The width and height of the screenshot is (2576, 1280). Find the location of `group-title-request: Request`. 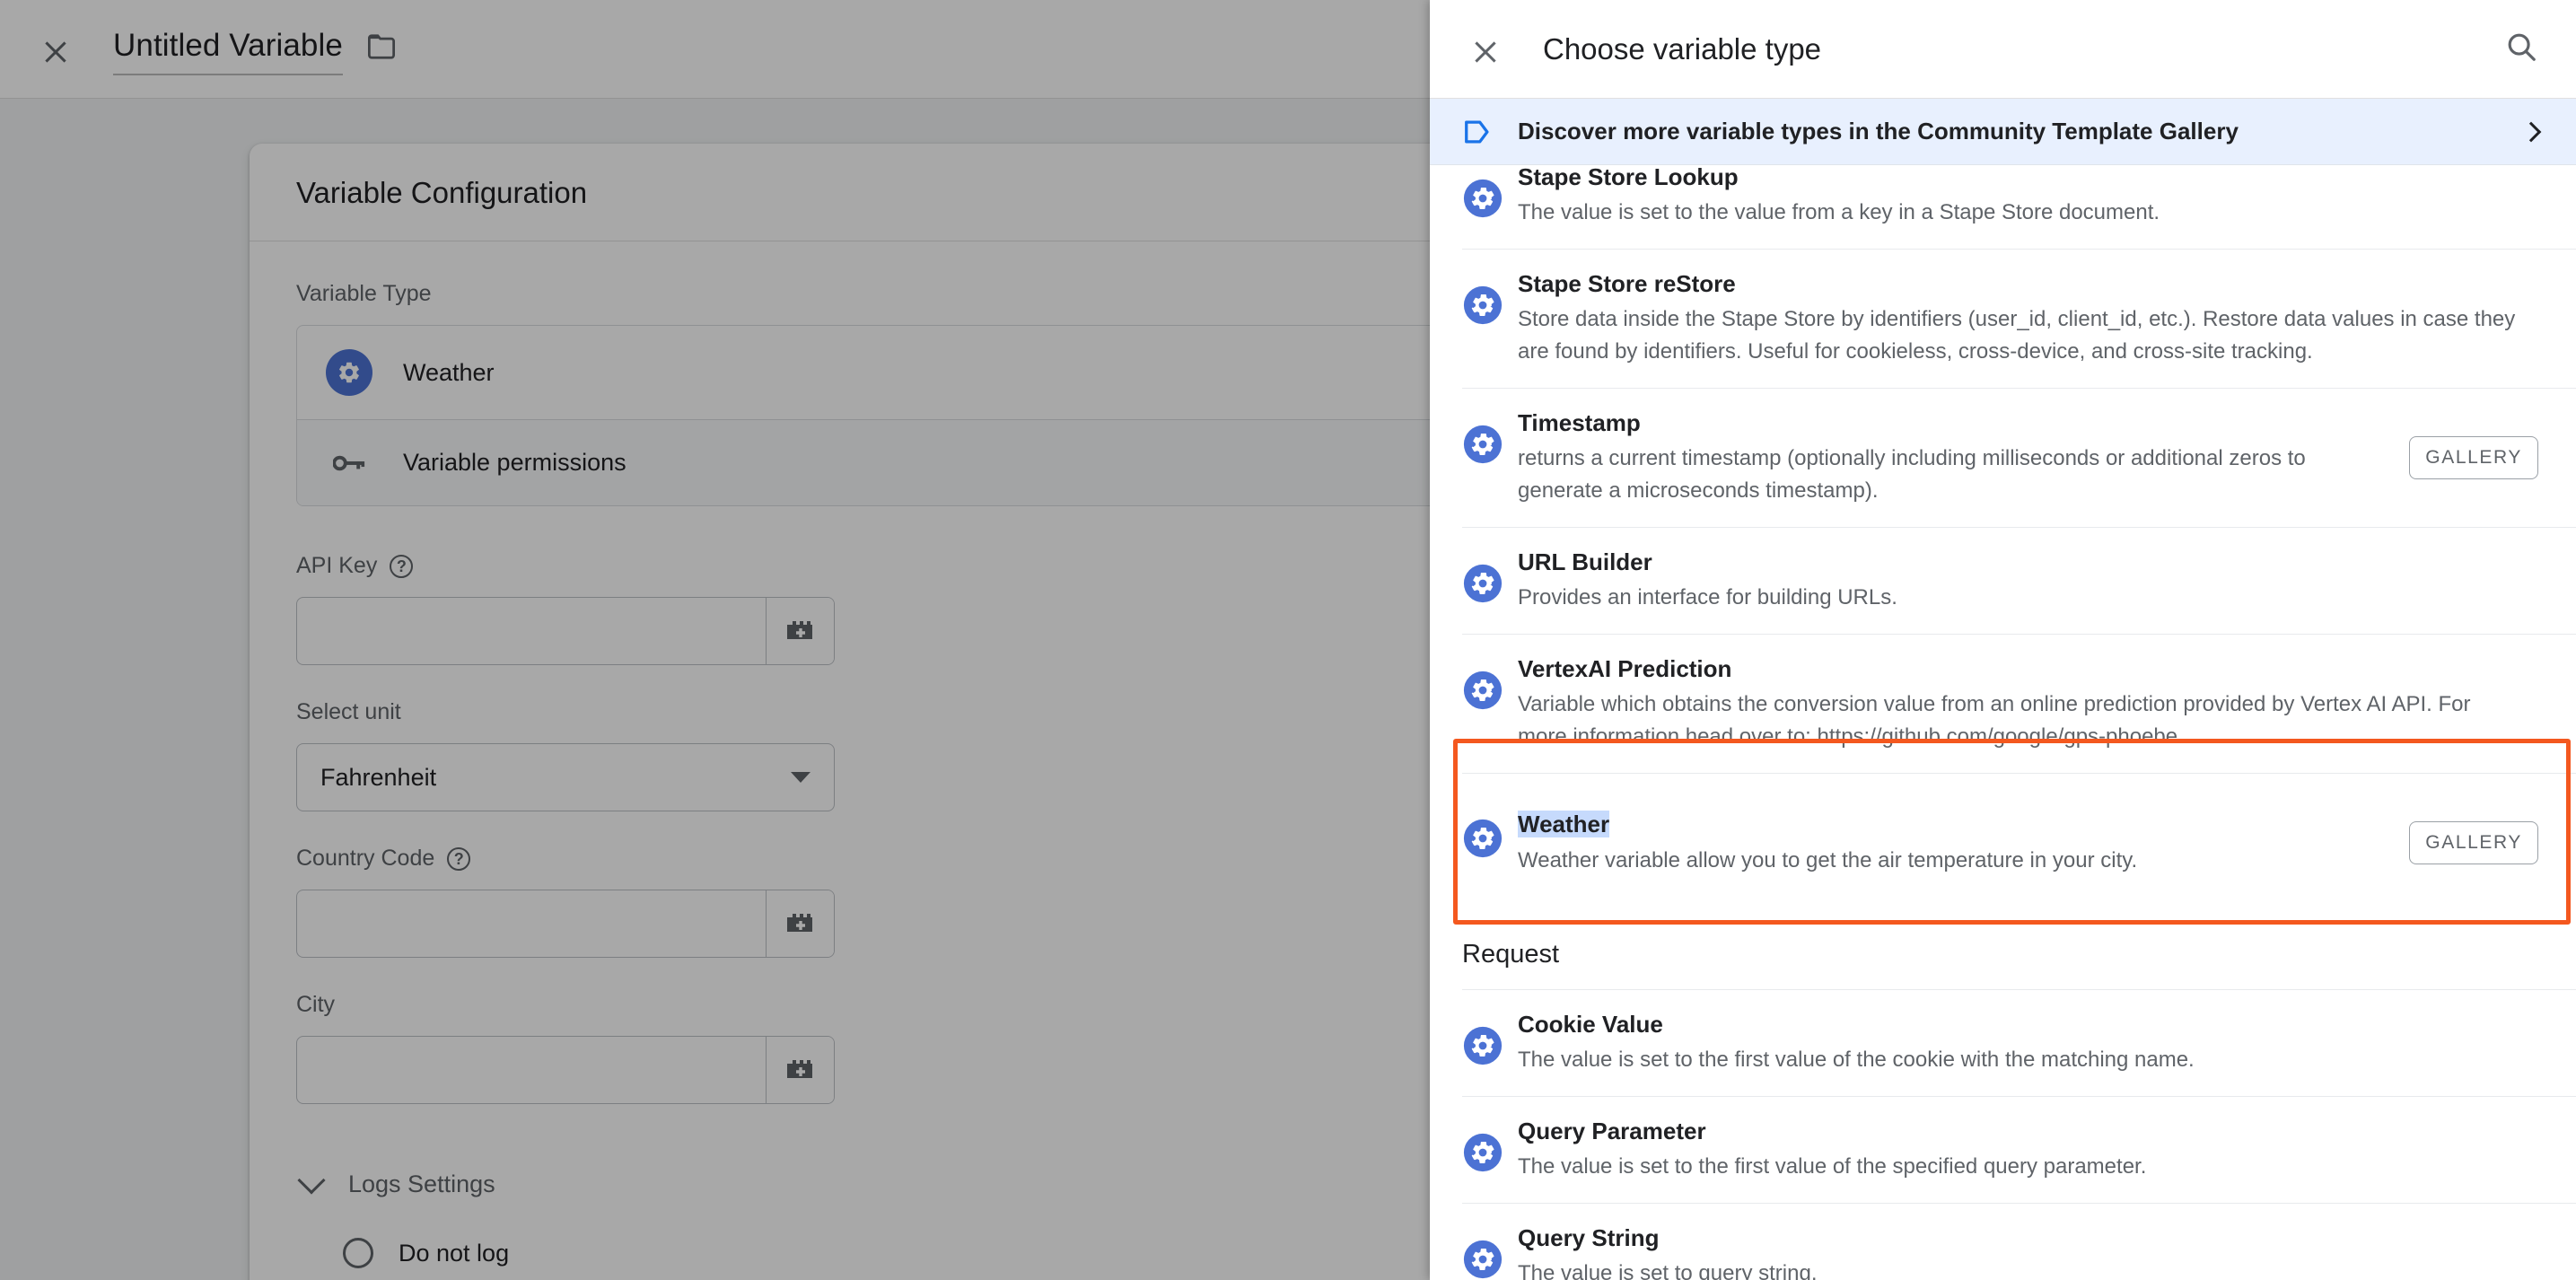

group-title-request: Request is located at coordinates (1511, 954).